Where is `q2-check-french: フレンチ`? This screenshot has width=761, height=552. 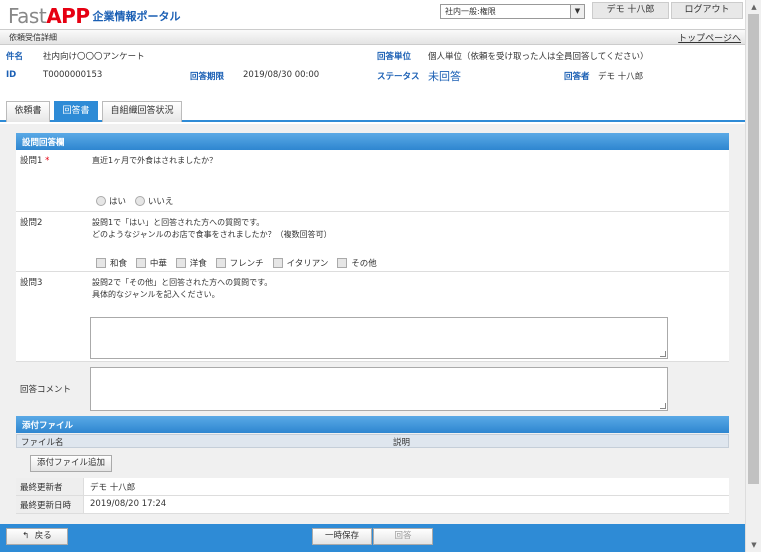
q2-check-french: フレンチ is located at coordinates (239, 263).